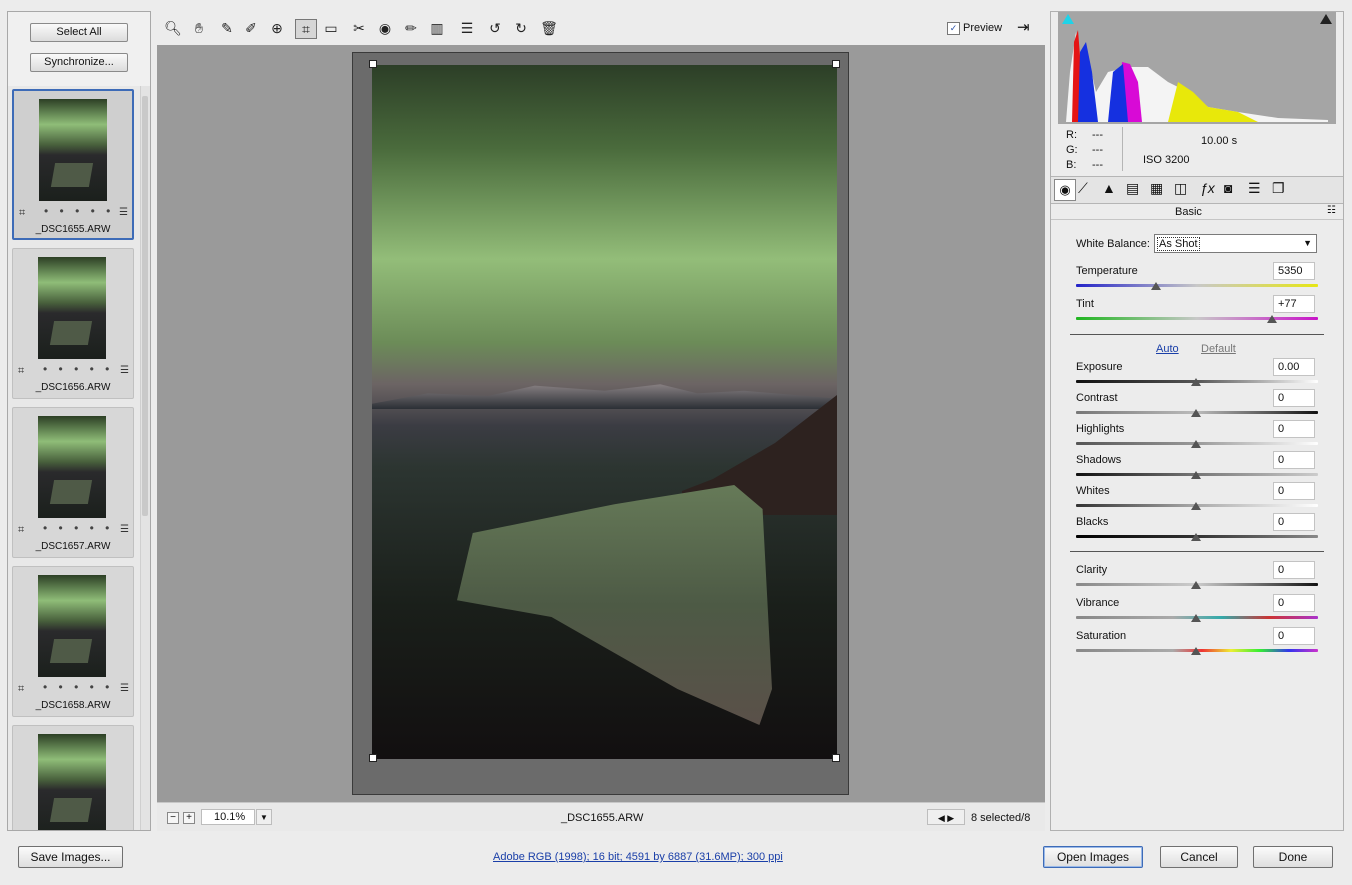 The width and height of the screenshot is (1352, 885). Describe the element at coordinates (1294, 398) in the screenshot. I see `contrast-field: 0` at that location.